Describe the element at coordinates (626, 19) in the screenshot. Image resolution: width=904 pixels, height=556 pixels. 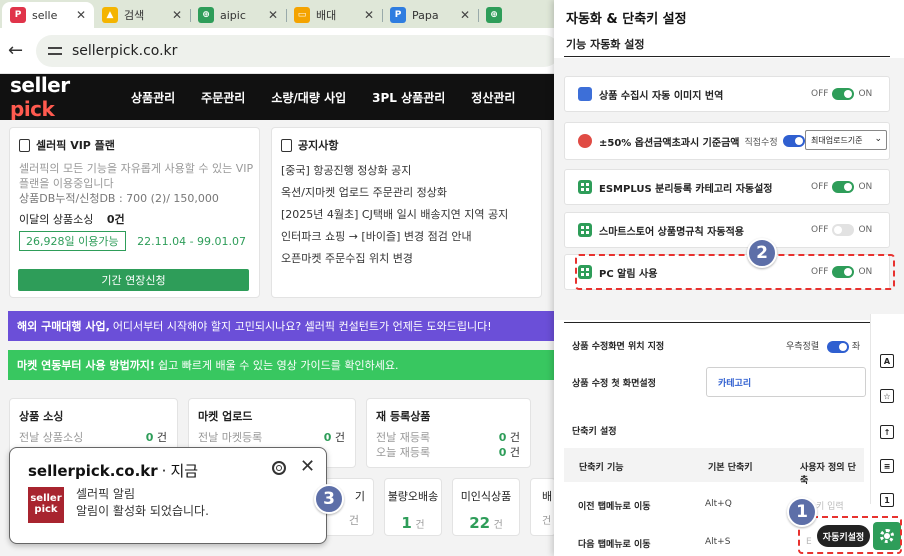
I see `panel-title: 자동화 & 단축키 설정` at that location.